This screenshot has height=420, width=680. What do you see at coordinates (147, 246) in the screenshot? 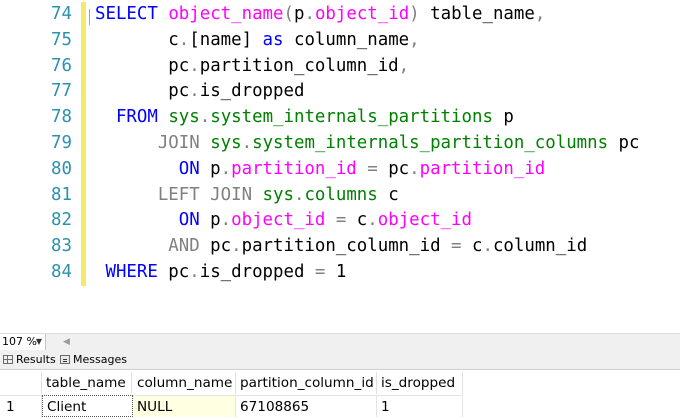
I see `code-token: AND` at bounding box center [147, 246].